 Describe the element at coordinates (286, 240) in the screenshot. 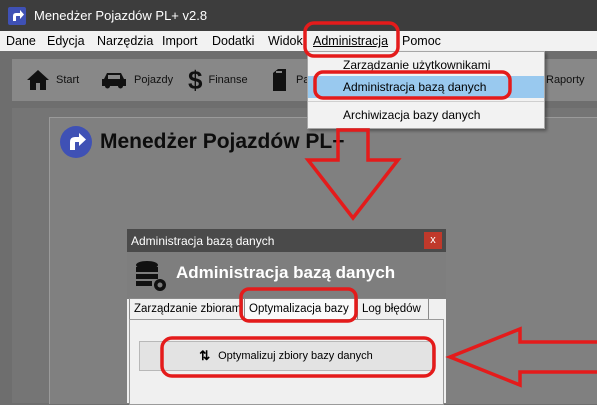

I see `dialog-titlebar: Administracja bazą danych x` at that location.